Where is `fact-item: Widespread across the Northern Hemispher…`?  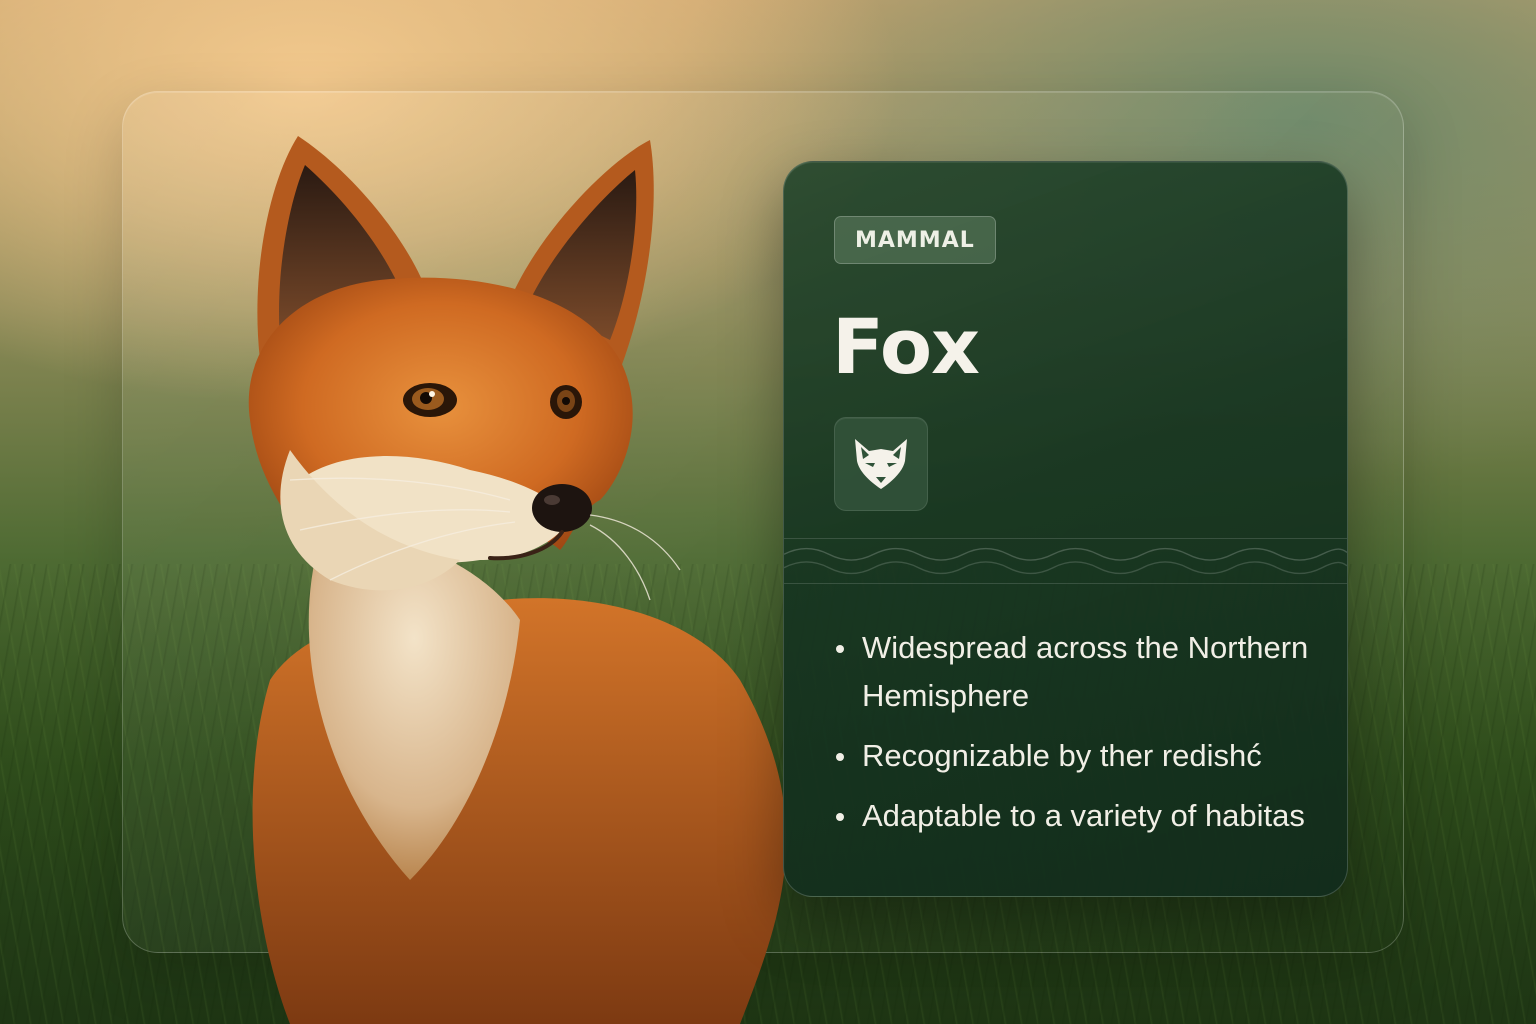
fact-item: Widespread across the Northern Hemispher… is located at coordinates (1084, 672).